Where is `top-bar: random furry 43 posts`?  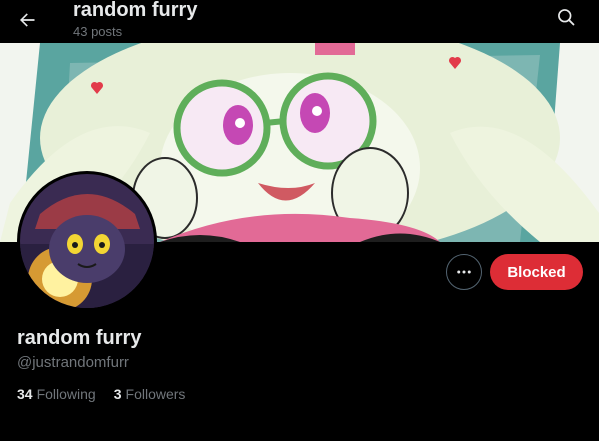 top-bar: random furry 43 posts is located at coordinates (299, 21).